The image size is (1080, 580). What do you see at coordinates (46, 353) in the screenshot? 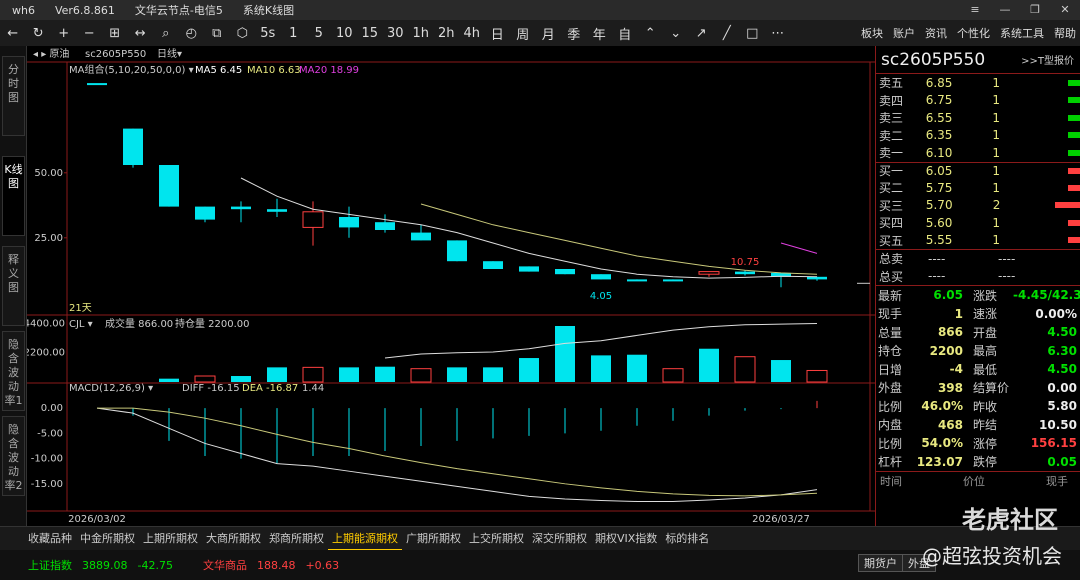
I see `volume-ytick-1: 2200.00` at bounding box center [46, 353].